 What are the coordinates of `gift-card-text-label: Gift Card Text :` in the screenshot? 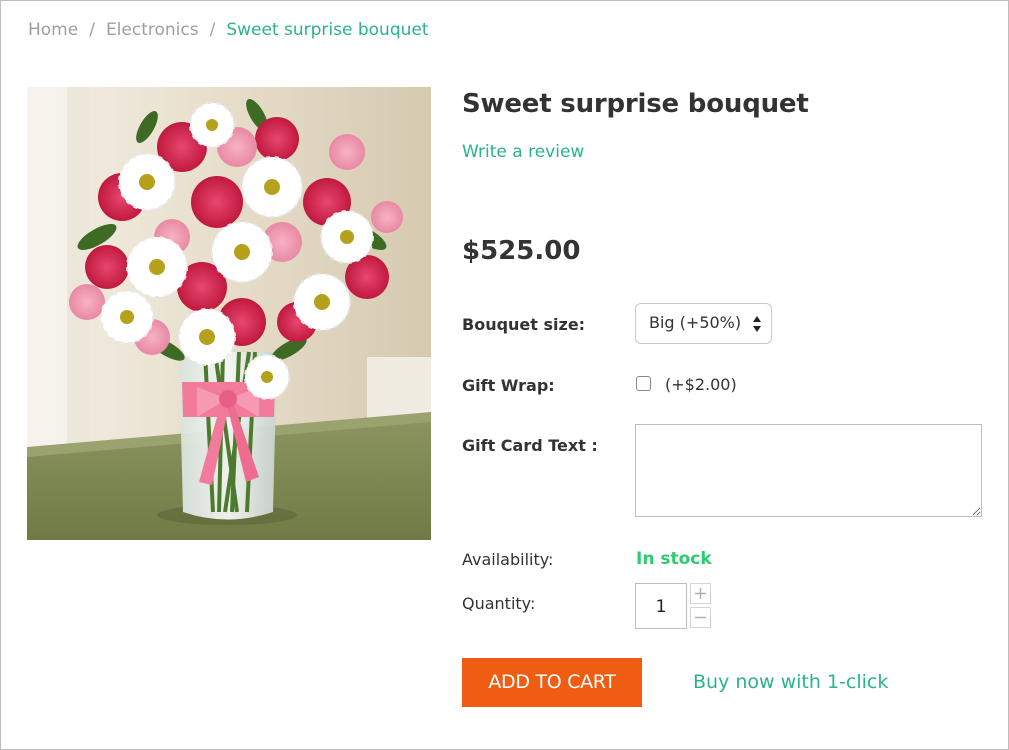 It's located at (530, 445).